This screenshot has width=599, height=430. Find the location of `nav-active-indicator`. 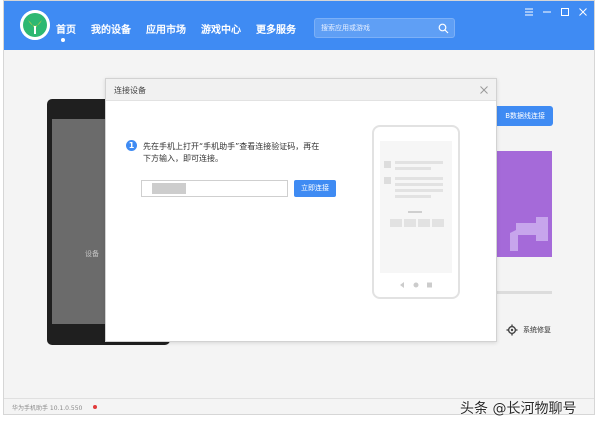

nav-active-indicator is located at coordinates (63, 40).